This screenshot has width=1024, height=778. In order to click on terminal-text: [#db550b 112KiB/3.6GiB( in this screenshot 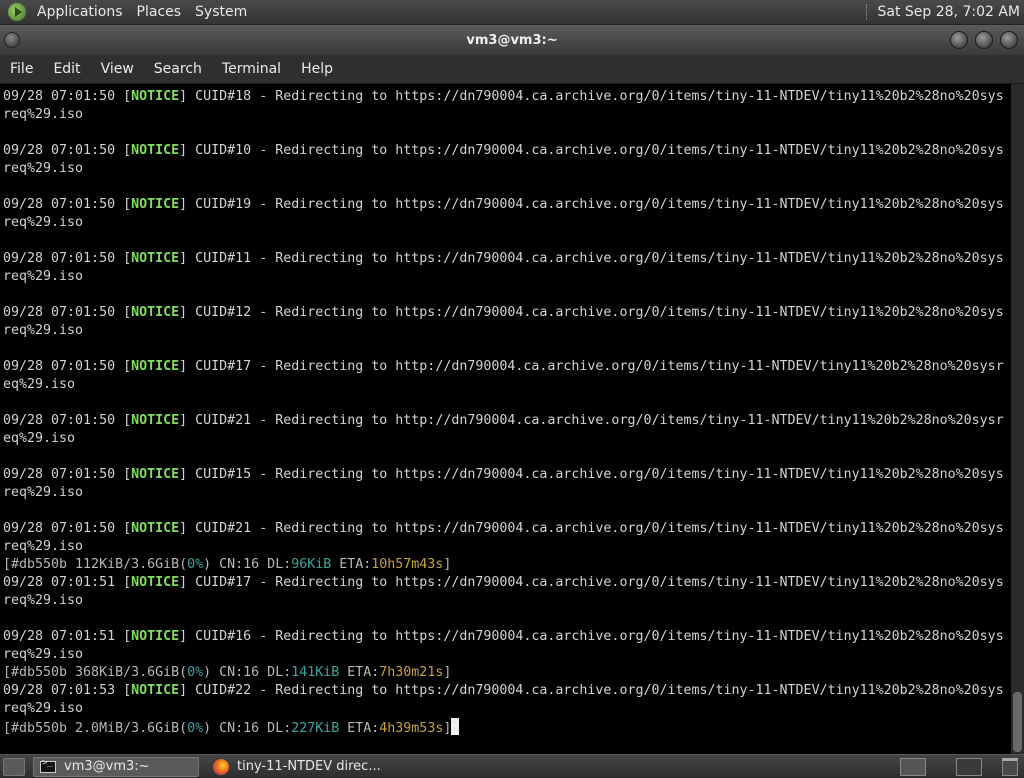, I will do `click(95, 564)`.